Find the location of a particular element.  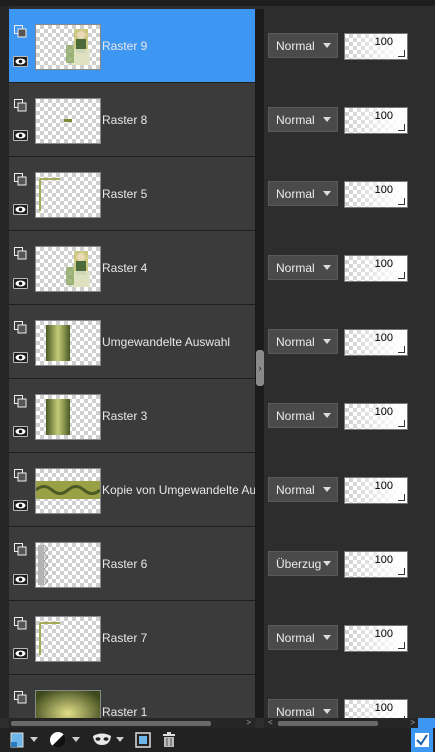

layer-row: Umgewandelte Auswahl is located at coordinates (132, 342).